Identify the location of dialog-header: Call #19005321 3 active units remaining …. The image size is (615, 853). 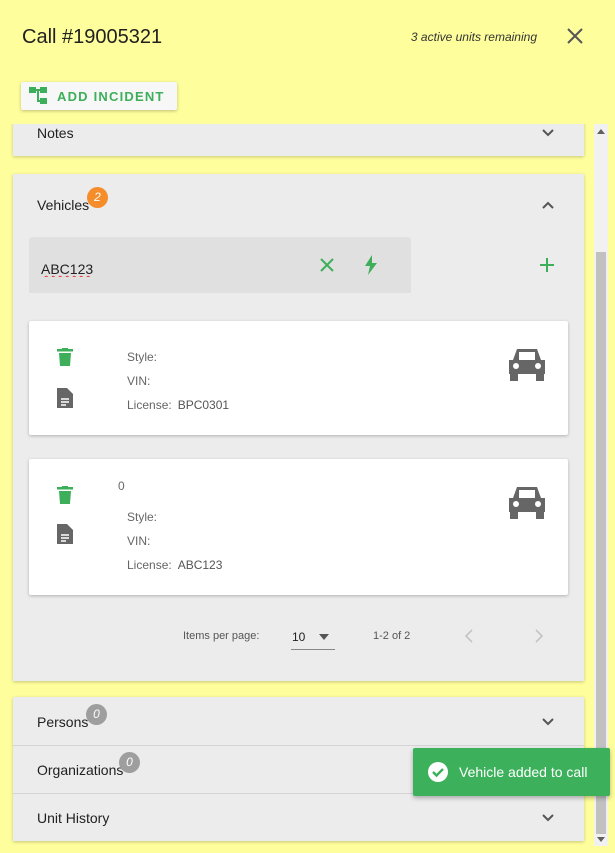
(307, 62).